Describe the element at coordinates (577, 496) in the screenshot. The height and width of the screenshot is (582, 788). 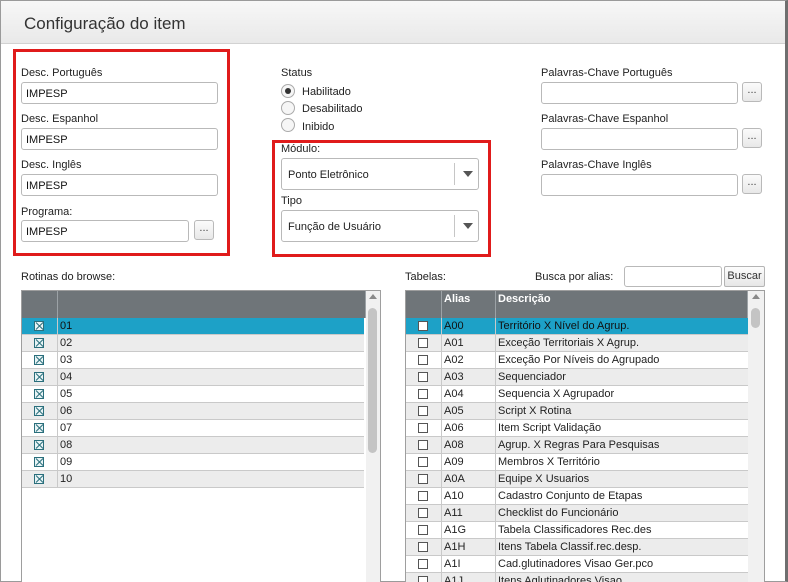
I see `tabela-row: A10 Cadastro Conjunto de Etapas` at that location.